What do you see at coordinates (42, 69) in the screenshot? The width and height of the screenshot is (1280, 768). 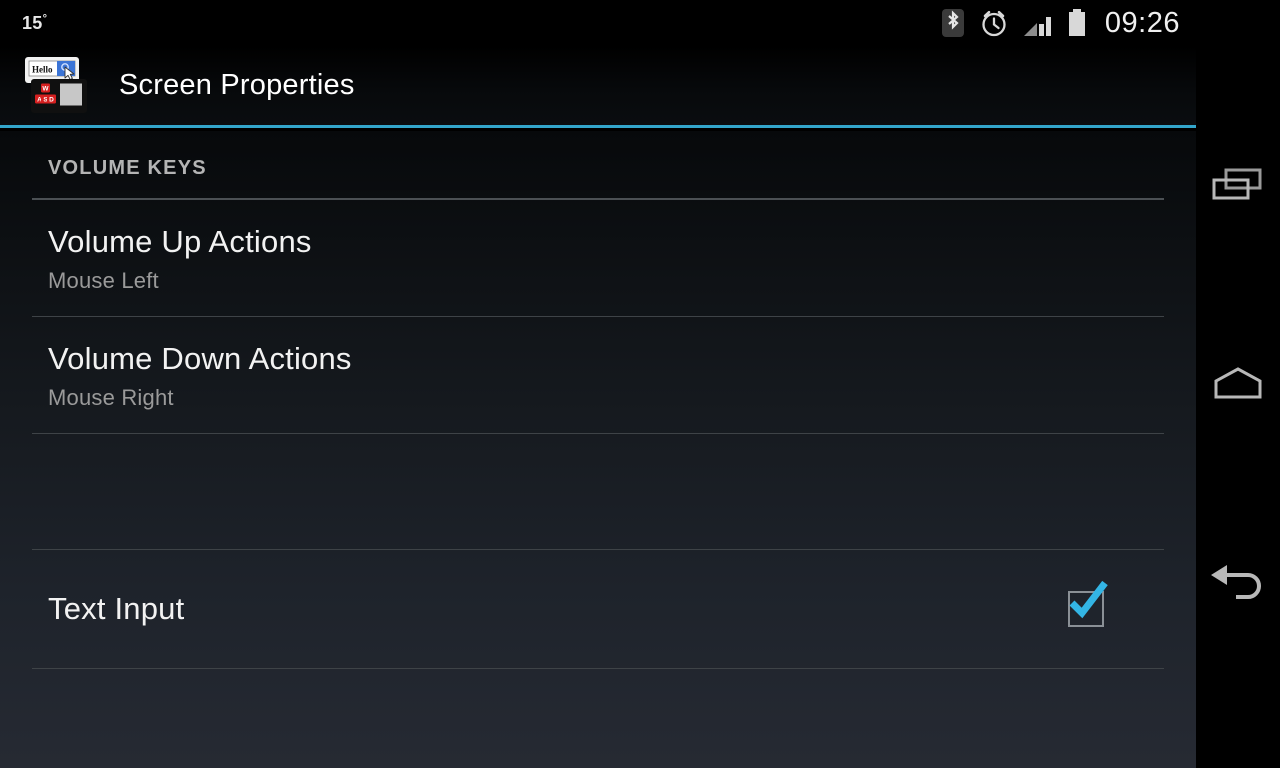 I see `svg-text: Hello` at bounding box center [42, 69].